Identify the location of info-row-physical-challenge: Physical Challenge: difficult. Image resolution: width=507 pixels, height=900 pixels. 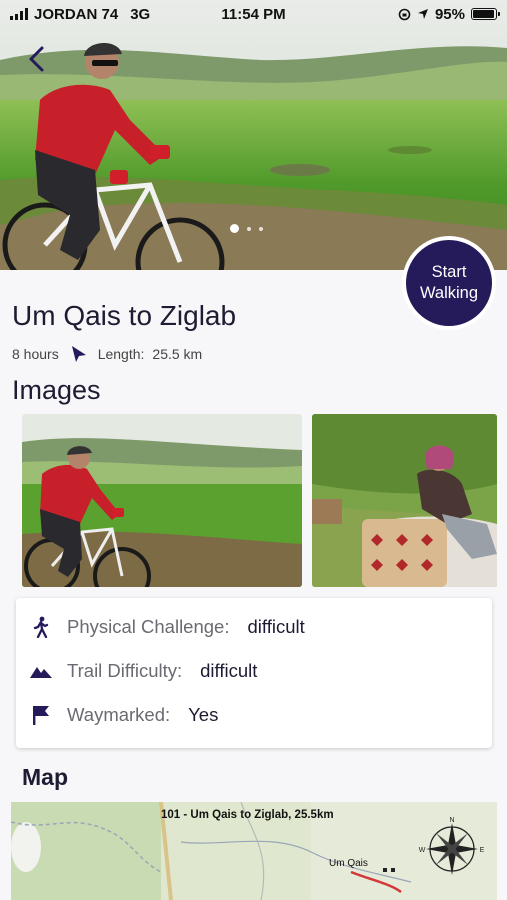
(167, 627).